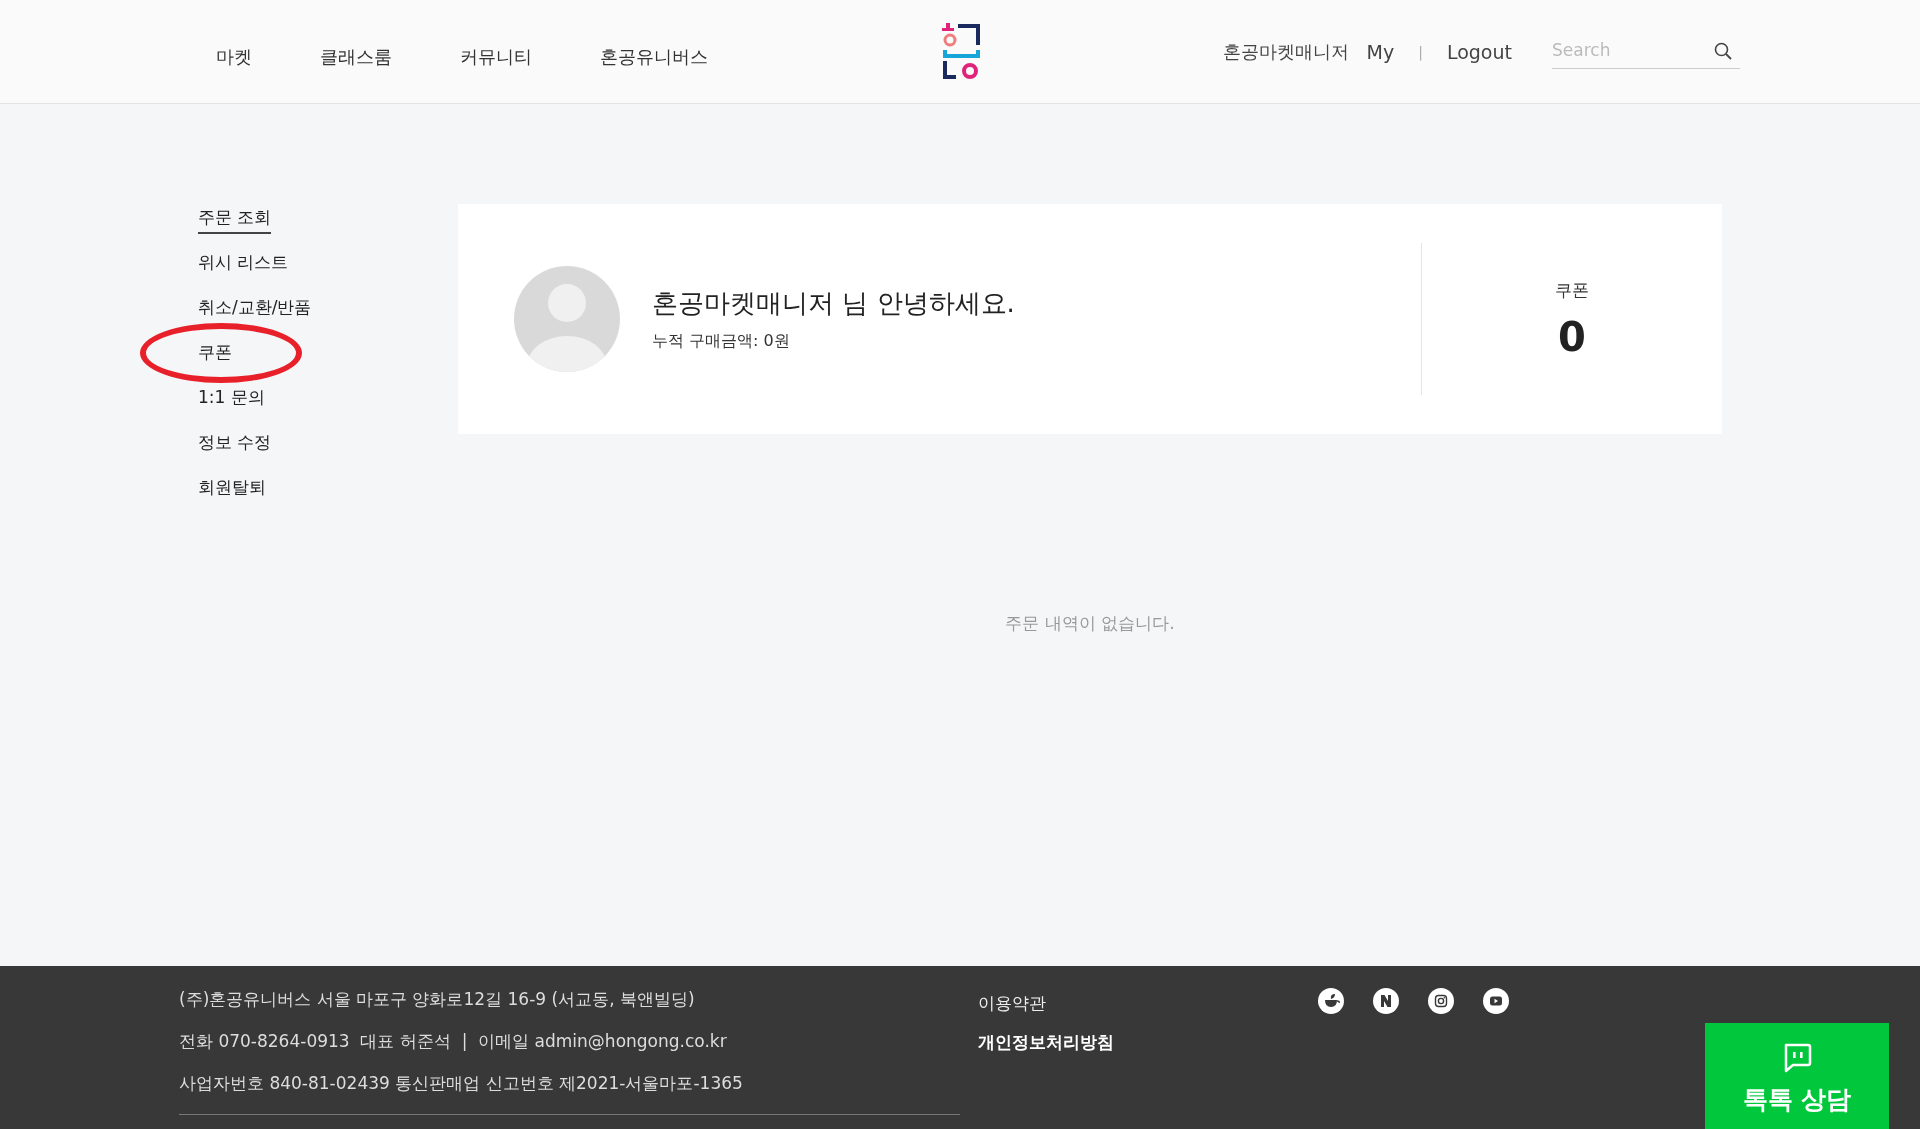 This screenshot has width=1920, height=1129. I want to click on camera-icon, so click(1441, 1001).